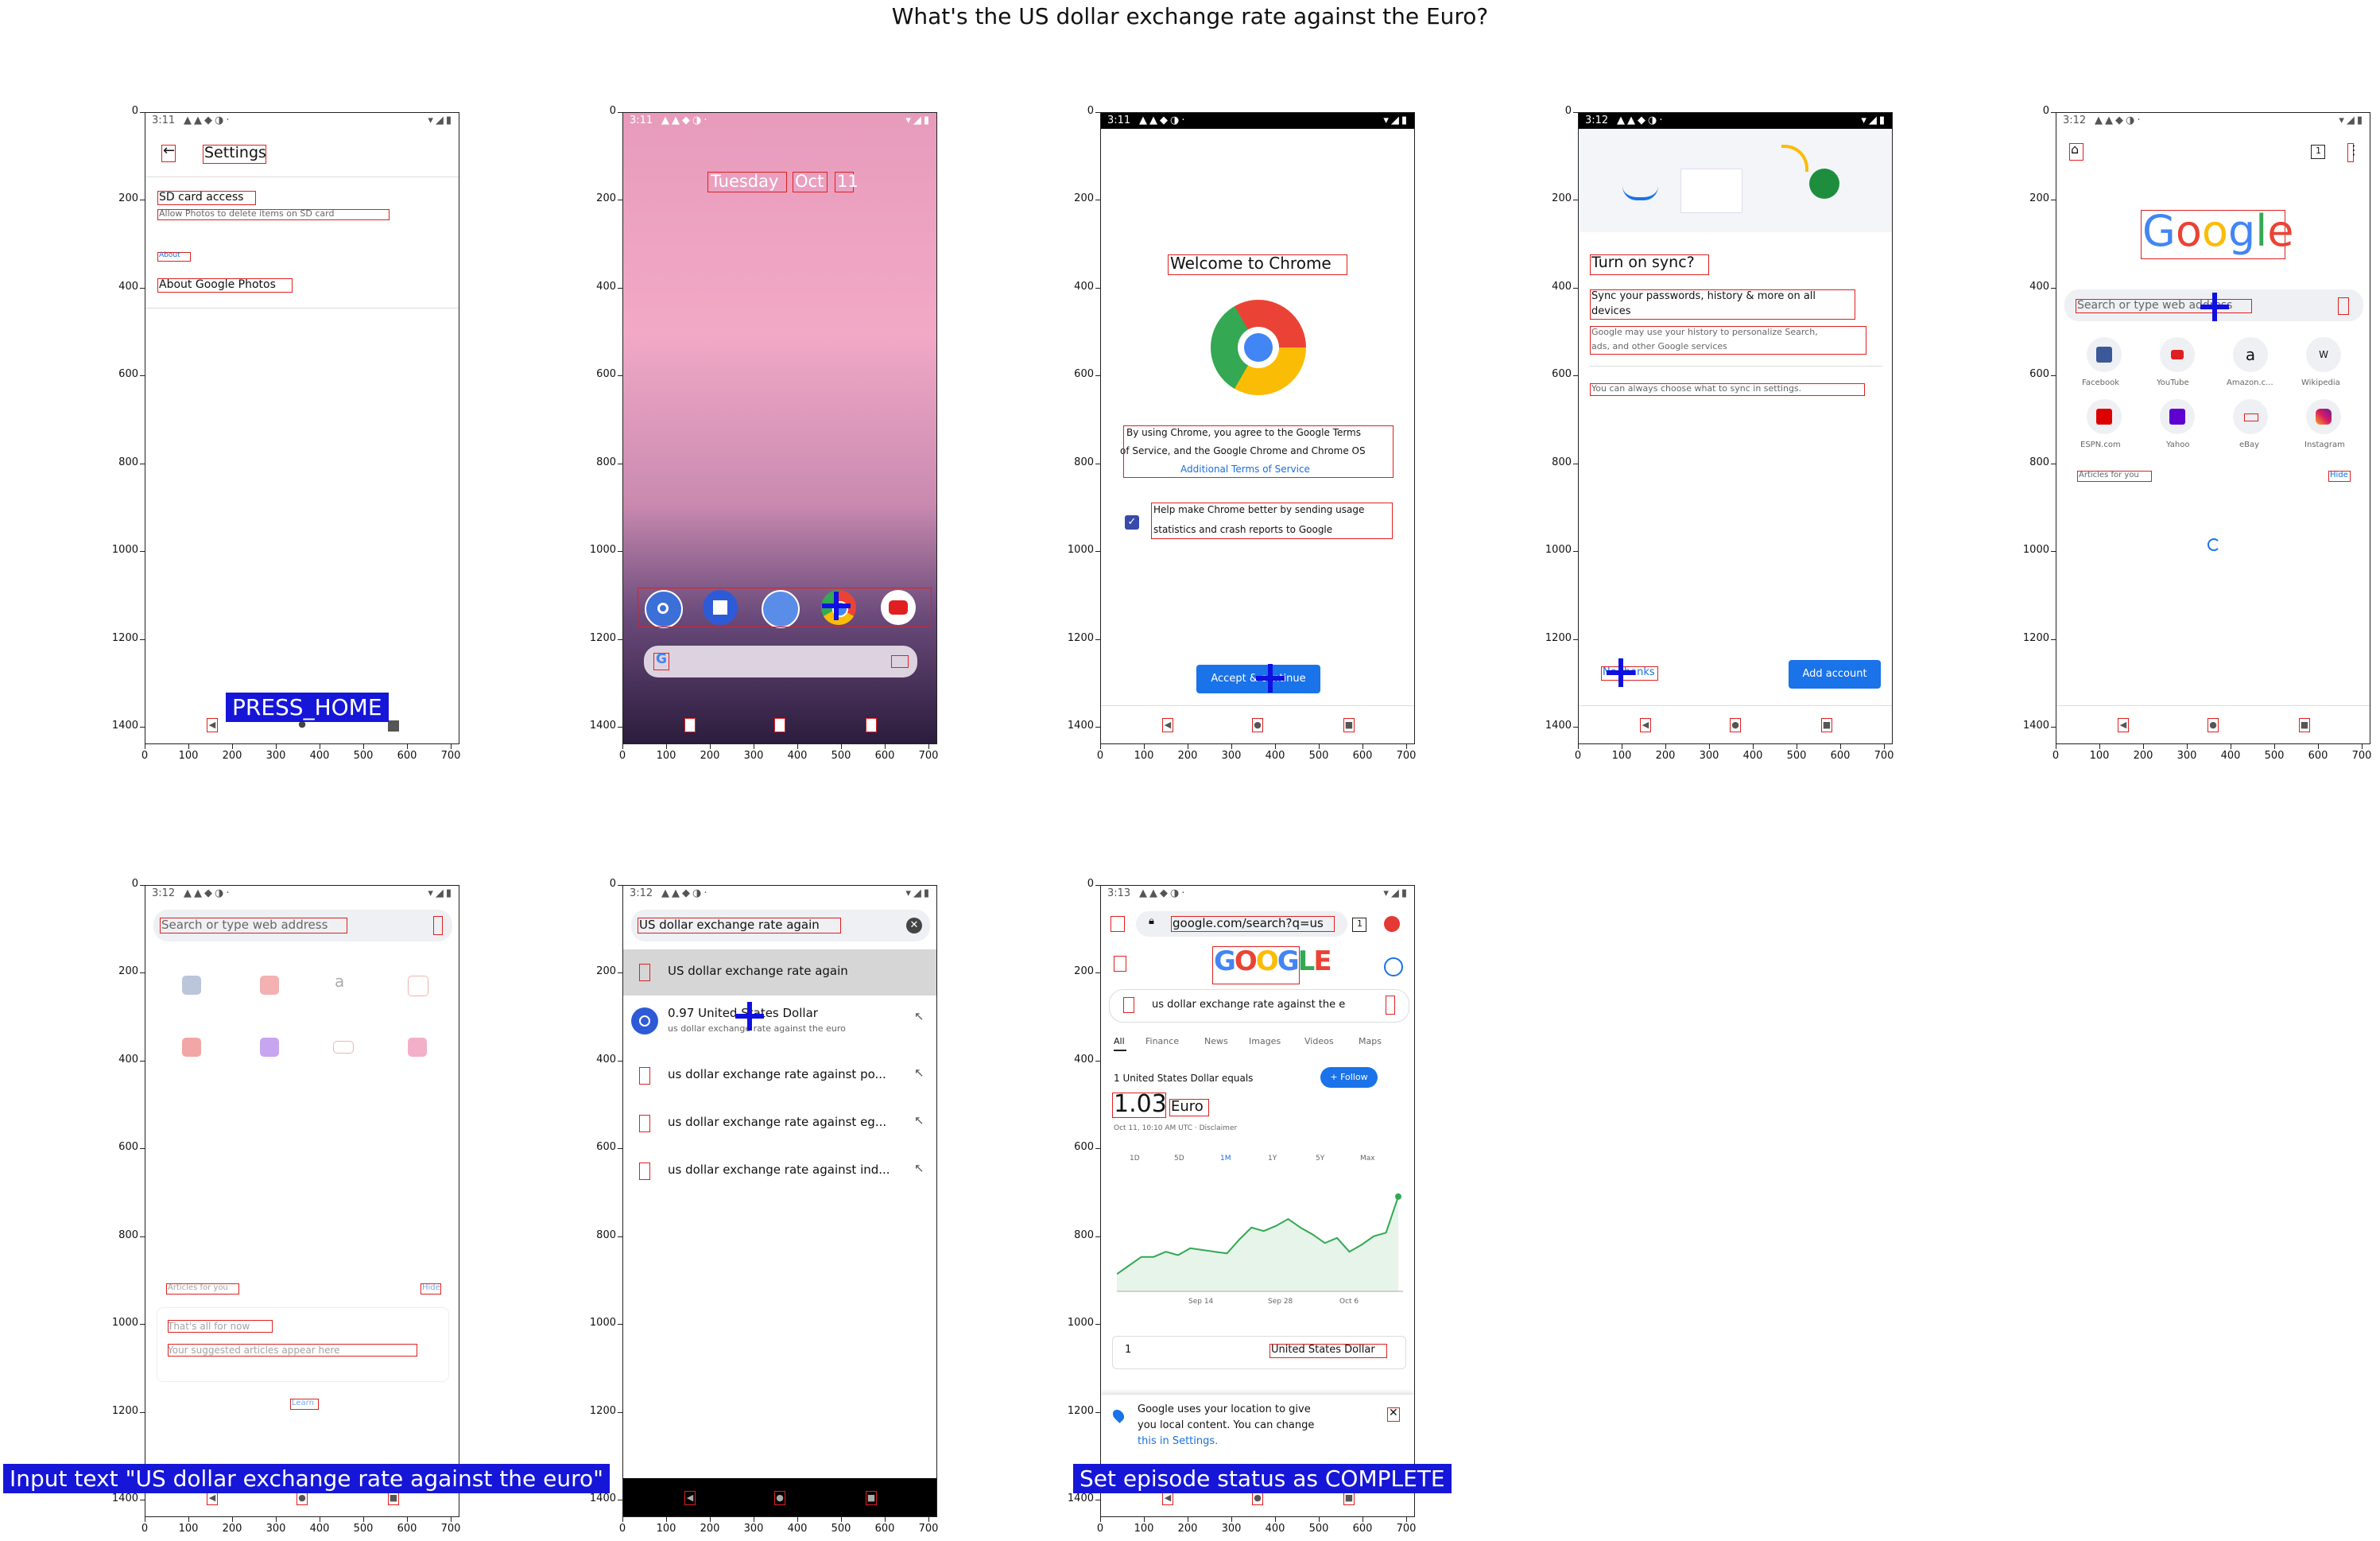 This screenshot has height=1541, width=2380. I want to click on tab-all: All, so click(1119, 1041).